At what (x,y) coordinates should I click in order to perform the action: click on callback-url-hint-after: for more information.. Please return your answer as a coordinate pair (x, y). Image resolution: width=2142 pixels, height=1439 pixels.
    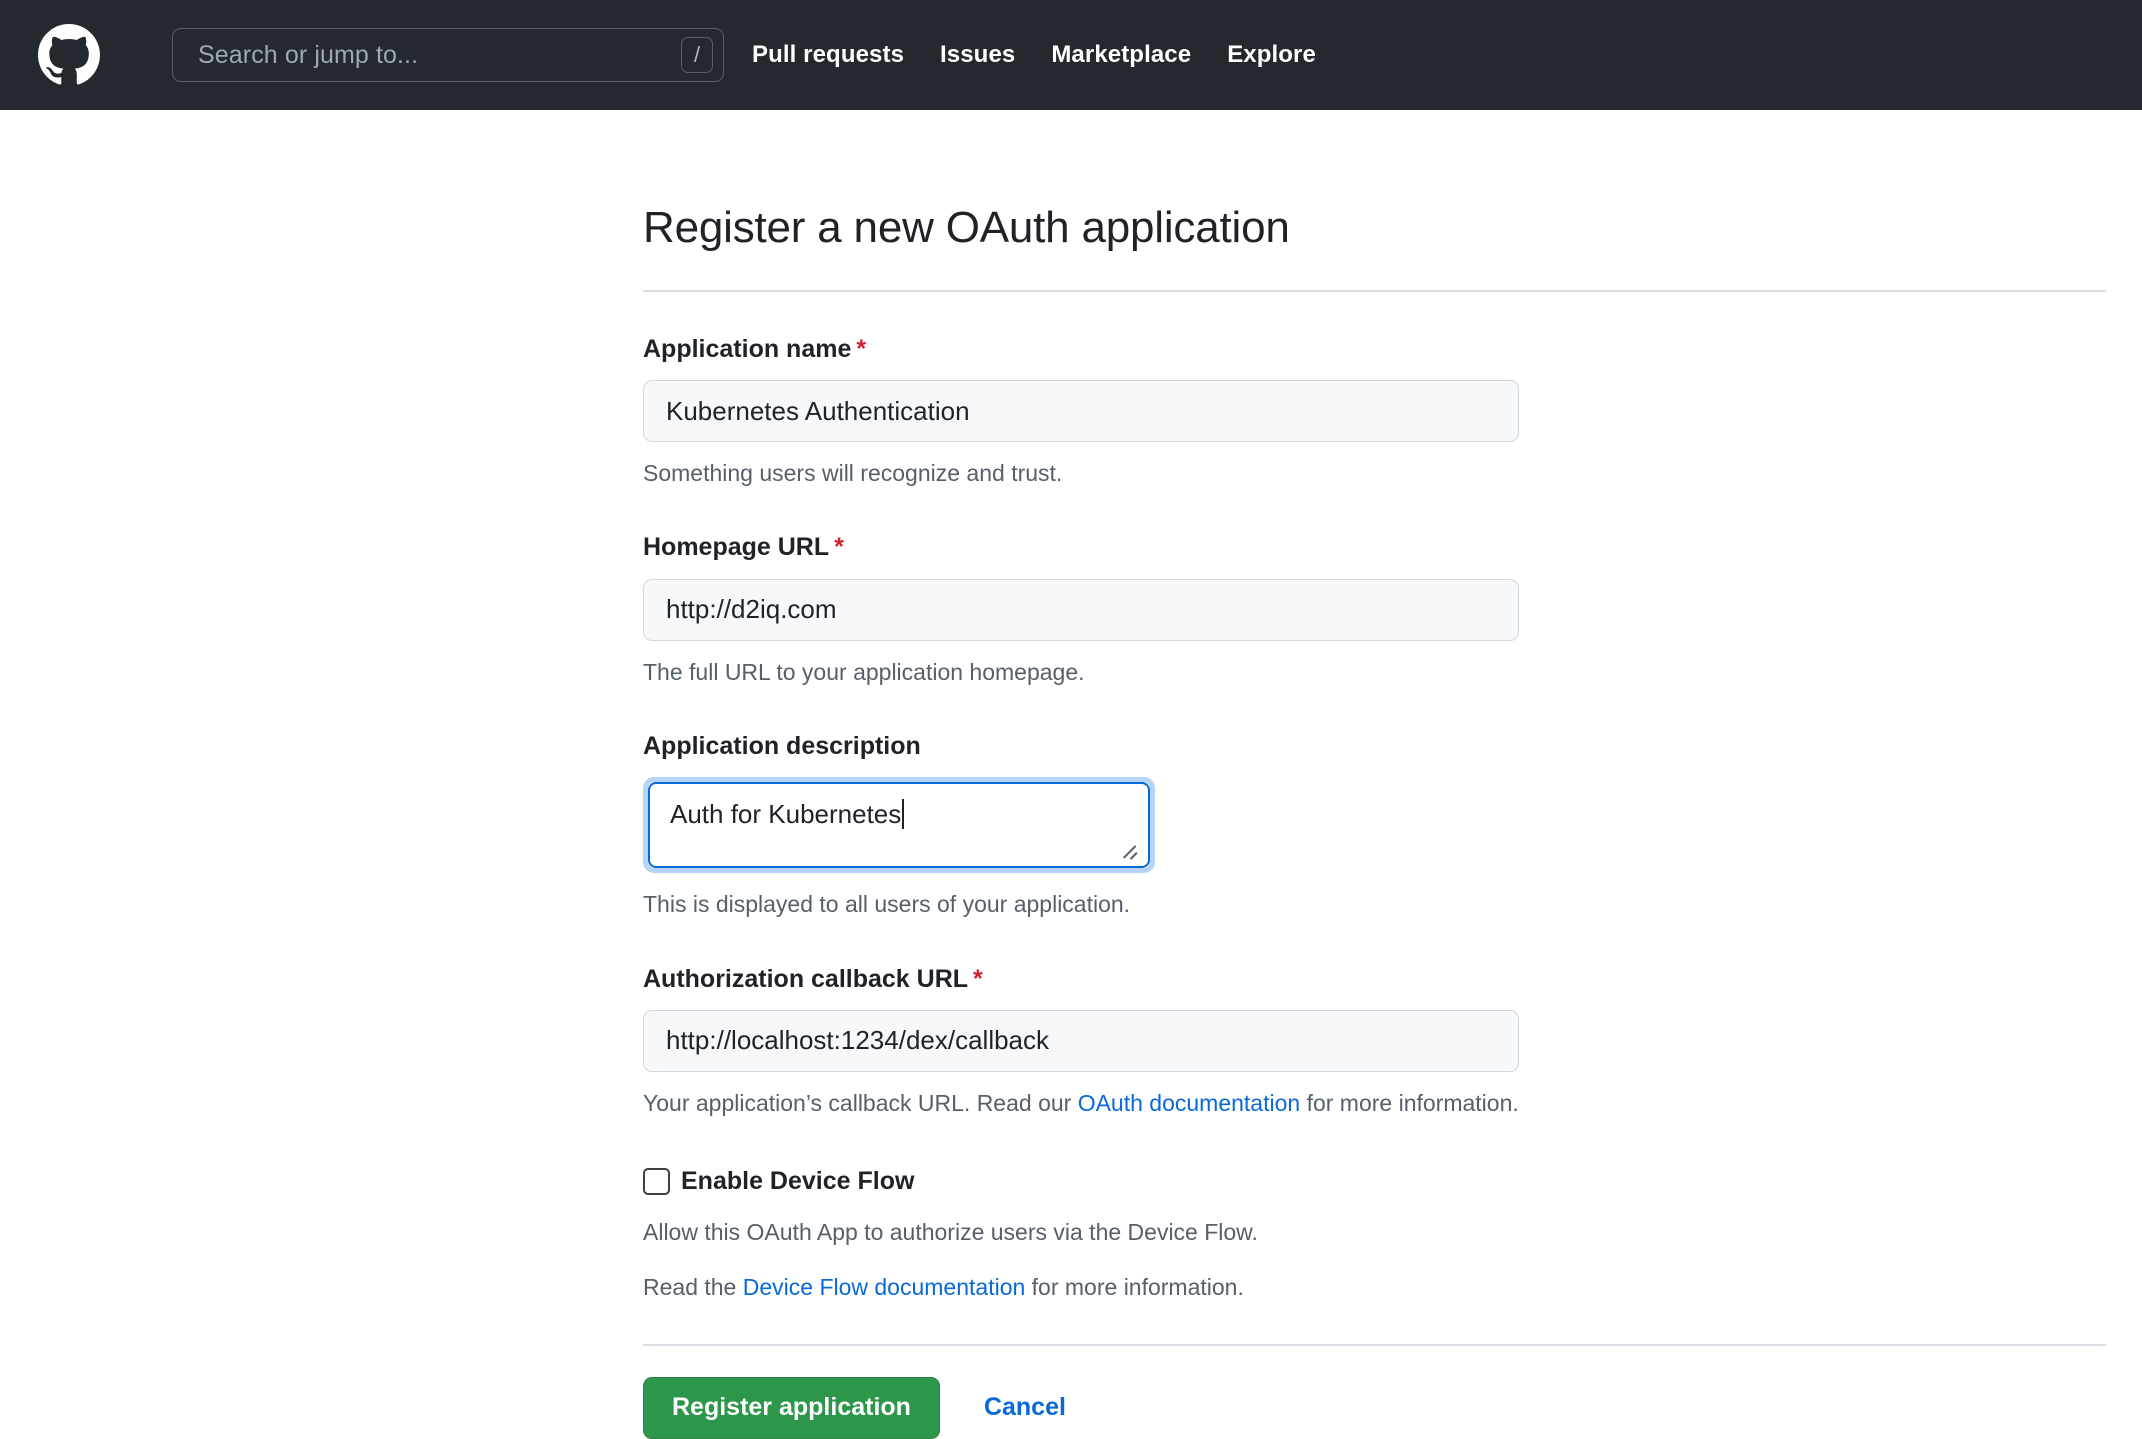
    Looking at the image, I should click on (1409, 1102).